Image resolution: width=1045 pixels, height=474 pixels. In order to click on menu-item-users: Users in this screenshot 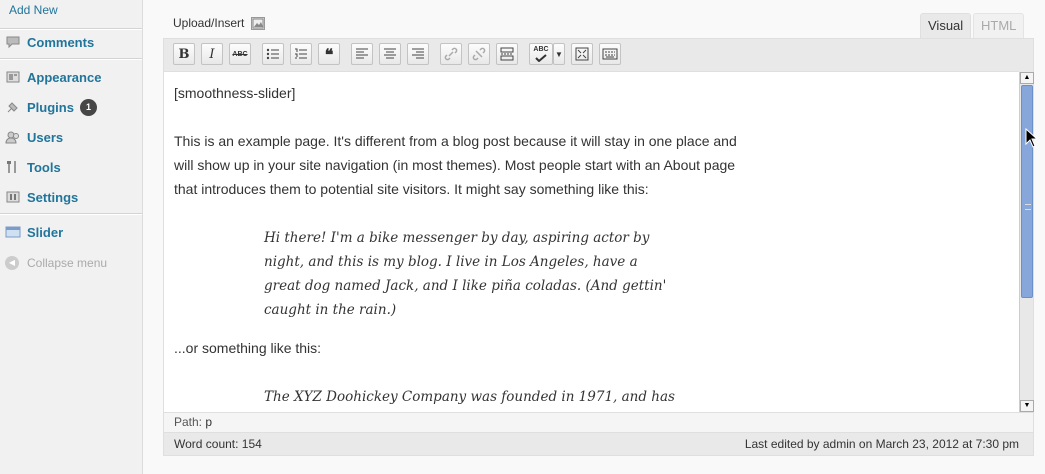, I will do `click(71, 137)`.